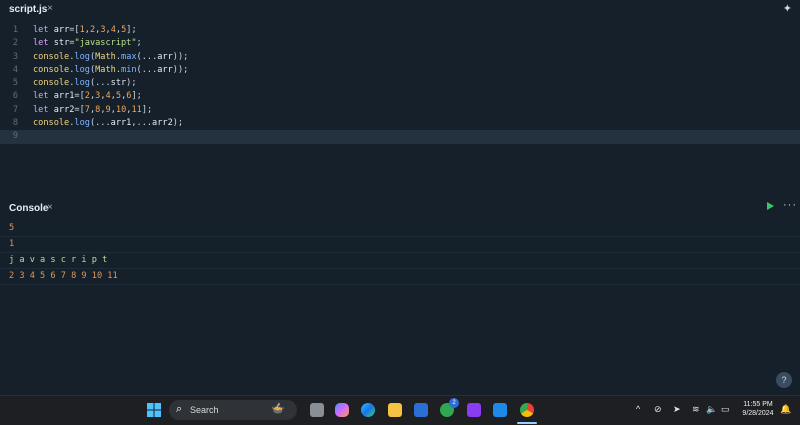  What do you see at coordinates (758, 409) in the screenshot?
I see `system-clock: 11:55 PM 9/28/2024` at bounding box center [758, 409].